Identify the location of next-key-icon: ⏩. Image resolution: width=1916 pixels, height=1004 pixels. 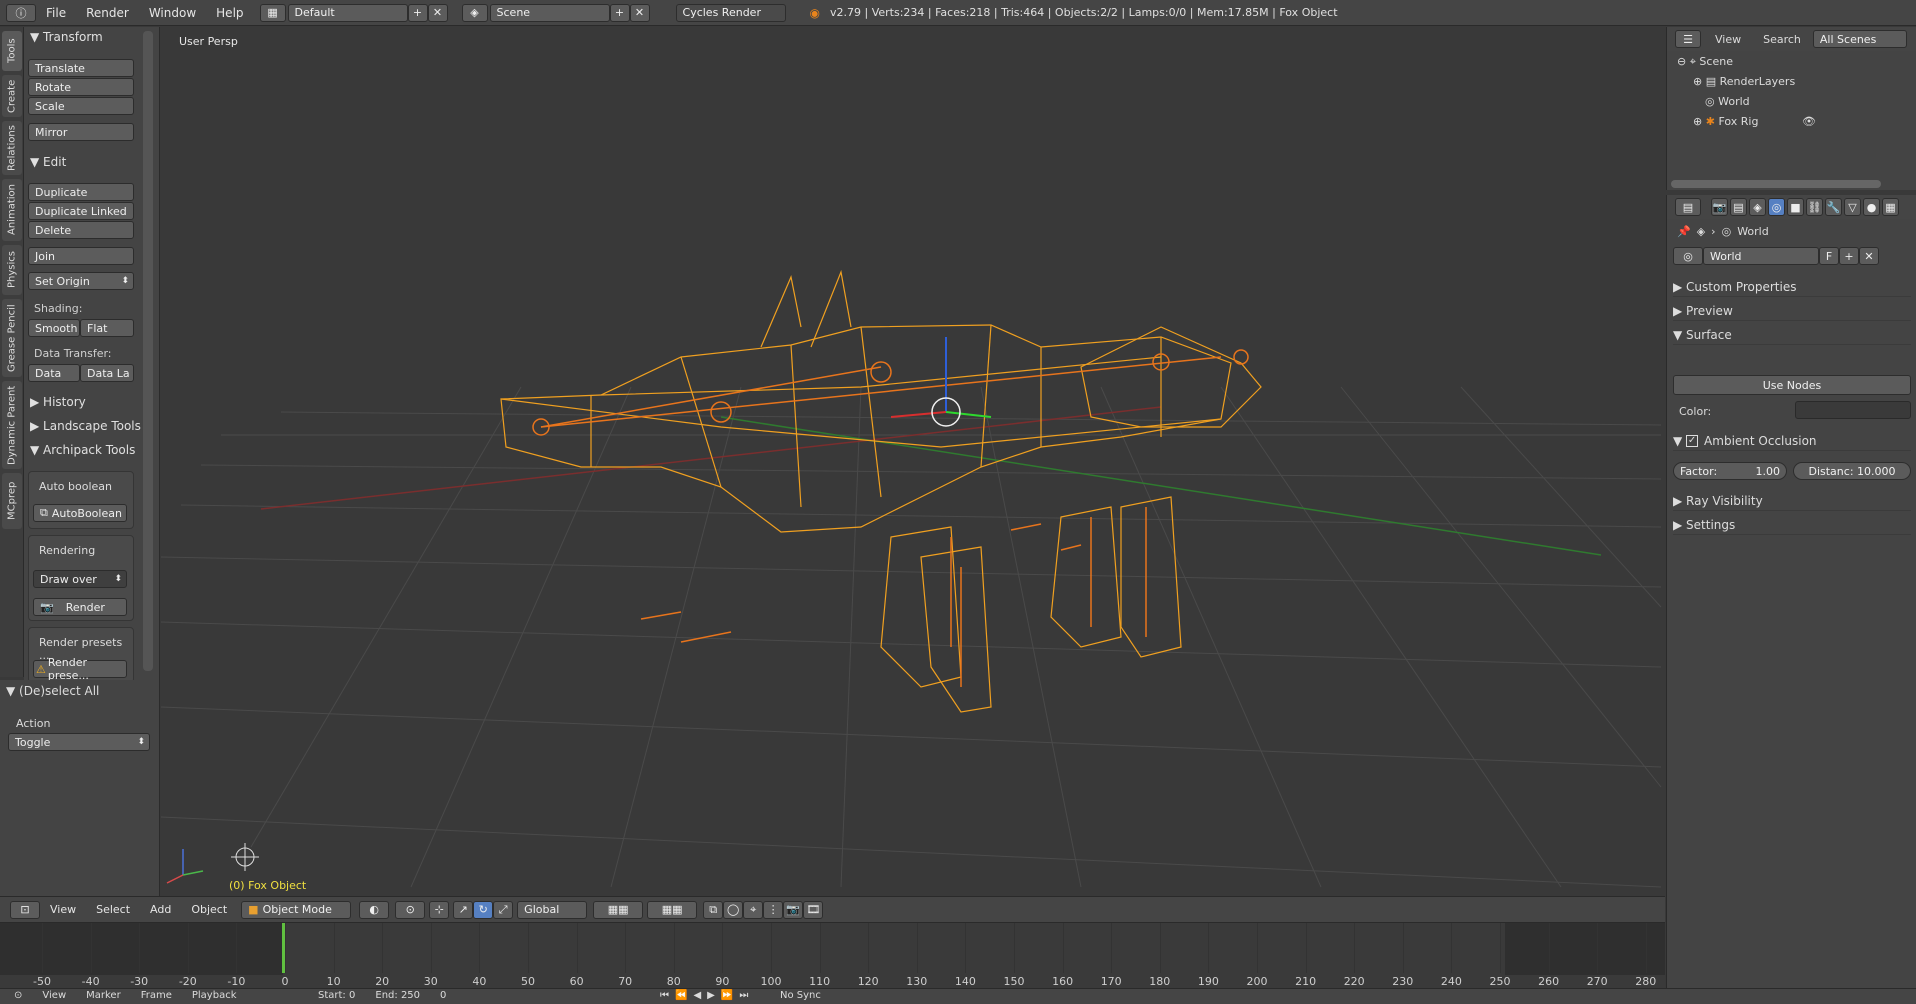
(727, 995).